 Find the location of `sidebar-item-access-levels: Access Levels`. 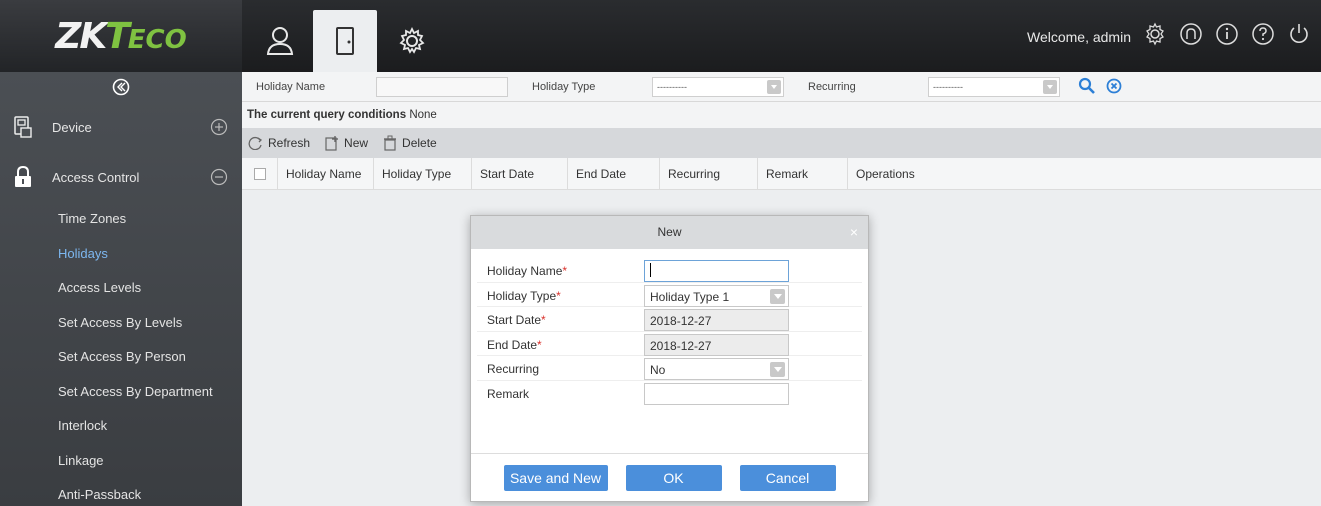

sidebar-item-access-levels: Access Levels is located at coordinates (121, 288).